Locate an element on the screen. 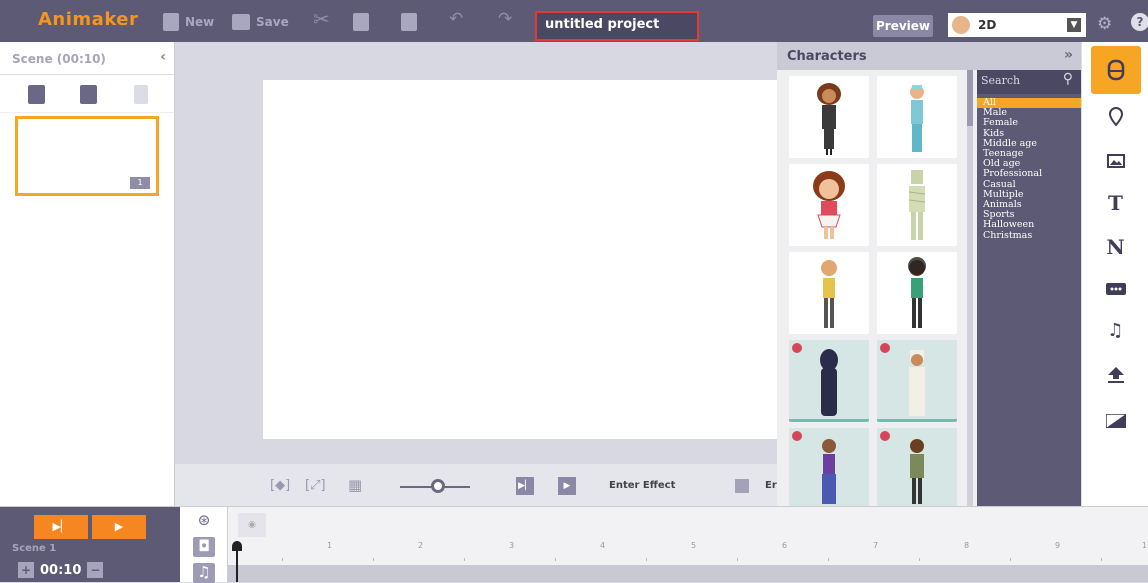 The height and width of the screenshot is (583, 1148). character-hijab-woman-icon is located at coordinates (815, 379).